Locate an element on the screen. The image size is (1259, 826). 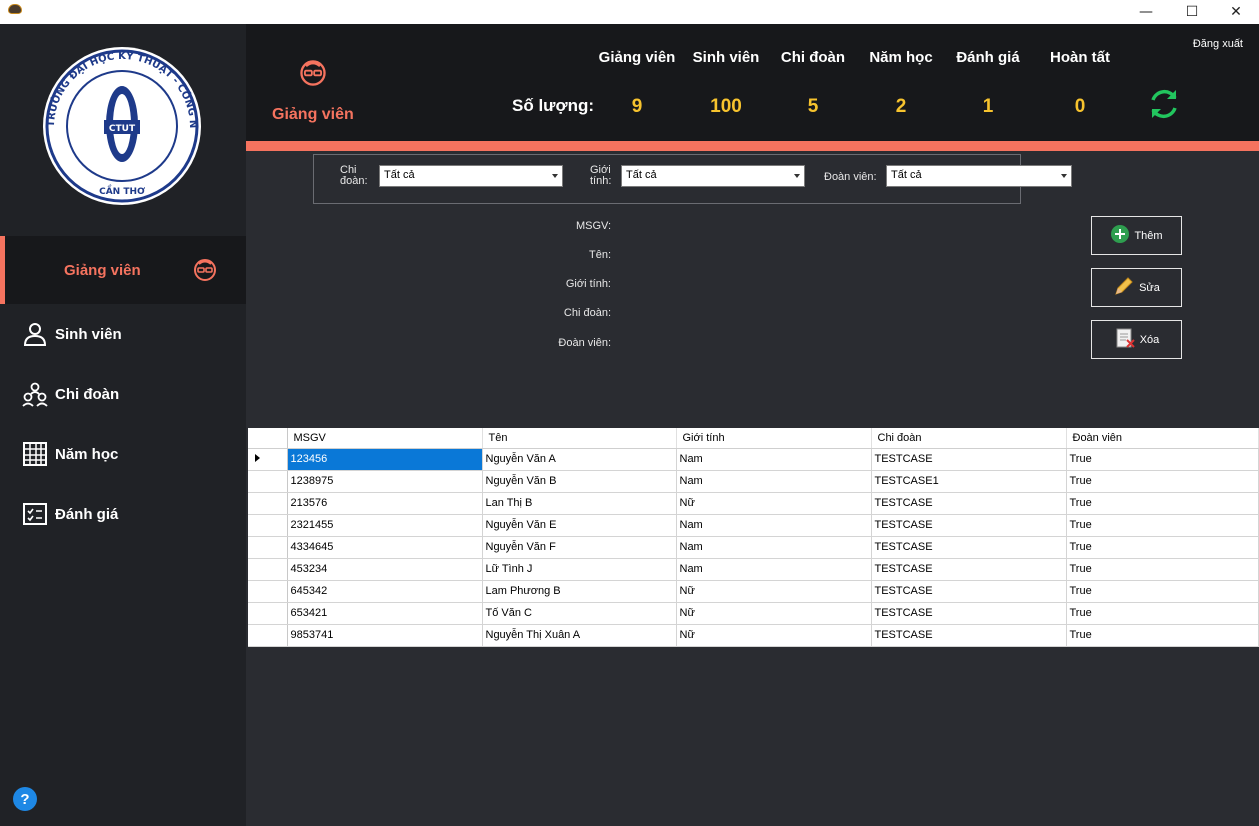
stat-label-danh-gia: Đánh giá is located at coordinates (988, 57).